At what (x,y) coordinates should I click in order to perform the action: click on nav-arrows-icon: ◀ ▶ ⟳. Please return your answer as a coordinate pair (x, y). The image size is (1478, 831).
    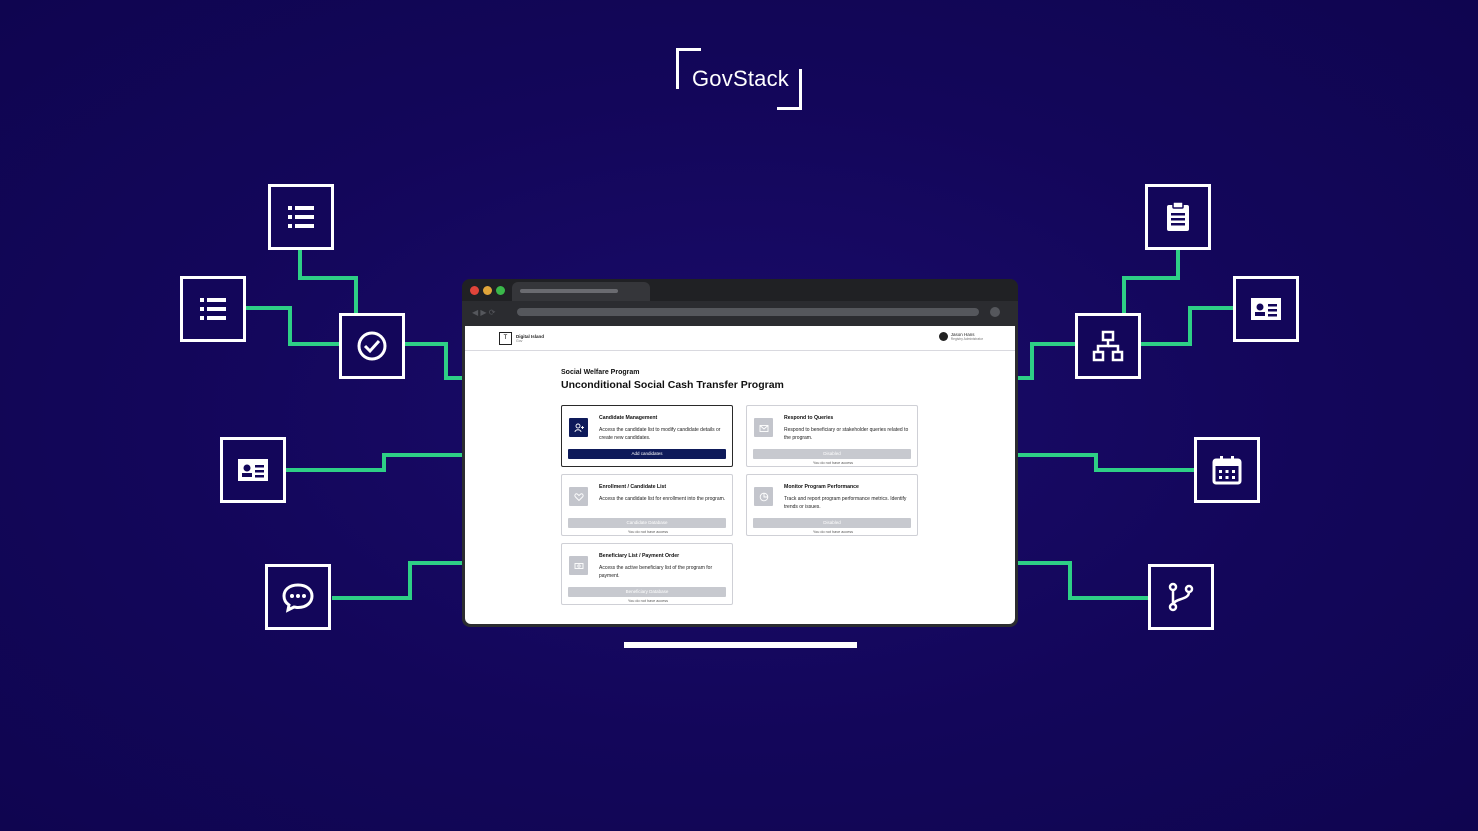
    Looking at the image, I should click on (484, 312).